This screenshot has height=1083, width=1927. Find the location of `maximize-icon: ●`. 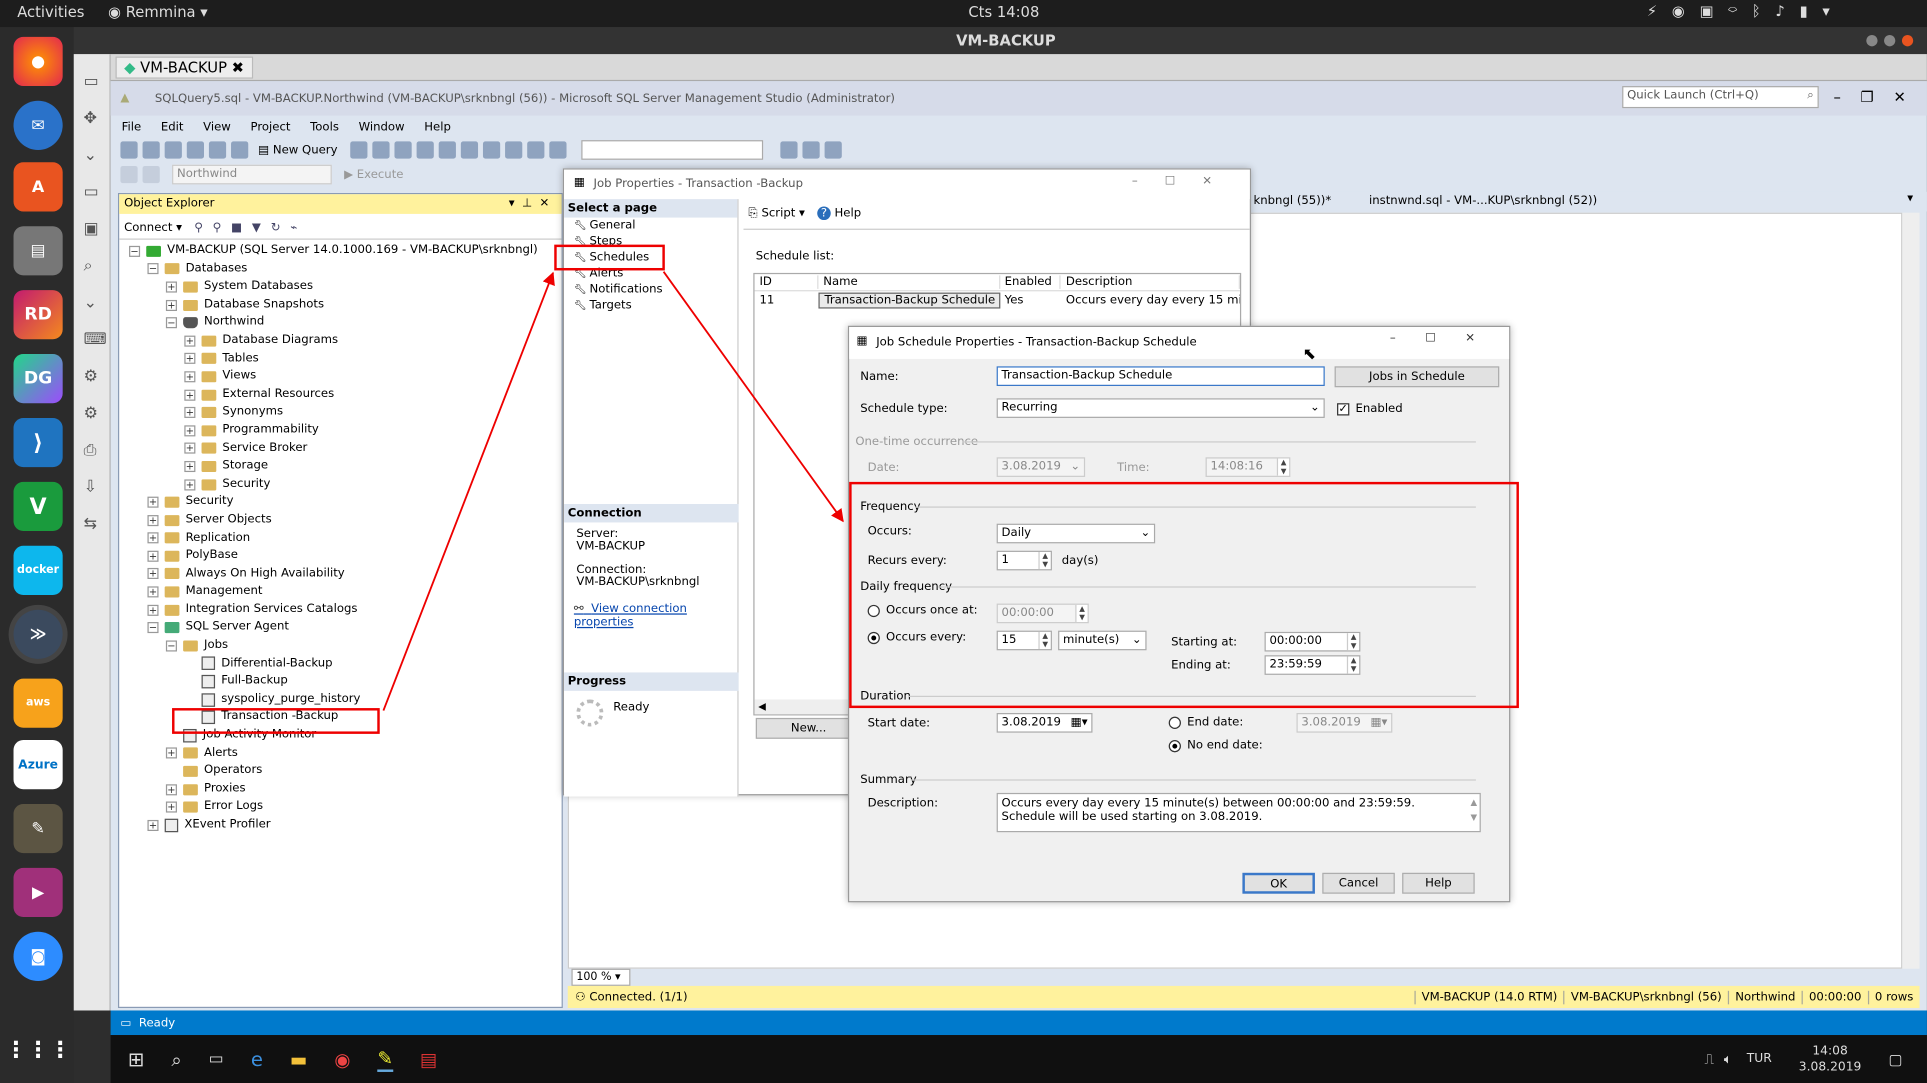

maximize-icon: ● is located at coordinates (1892, 39).